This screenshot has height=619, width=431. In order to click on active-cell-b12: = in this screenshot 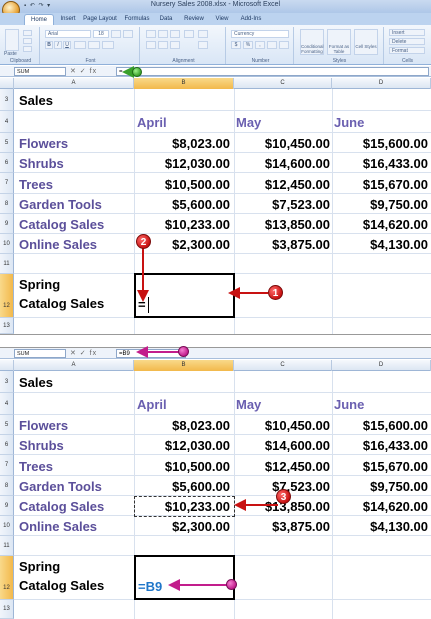, I will do `click(184, 295)`.